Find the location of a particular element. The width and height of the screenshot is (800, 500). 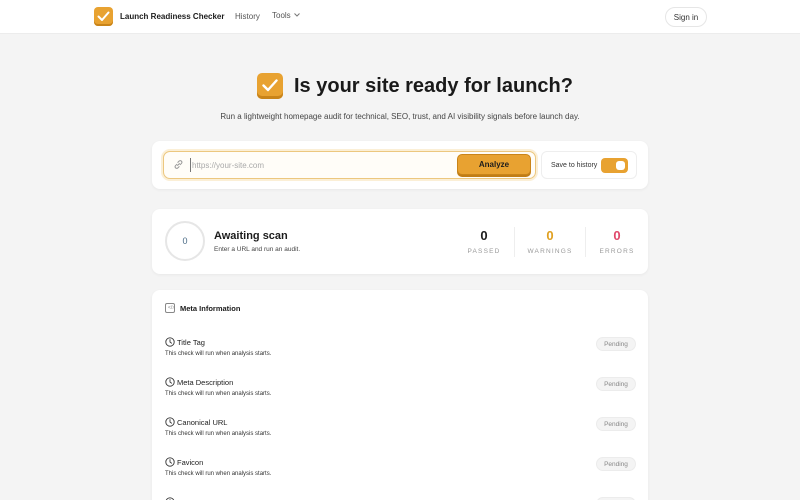

save-history-control: Save to history is located at coordinates (589, 165).